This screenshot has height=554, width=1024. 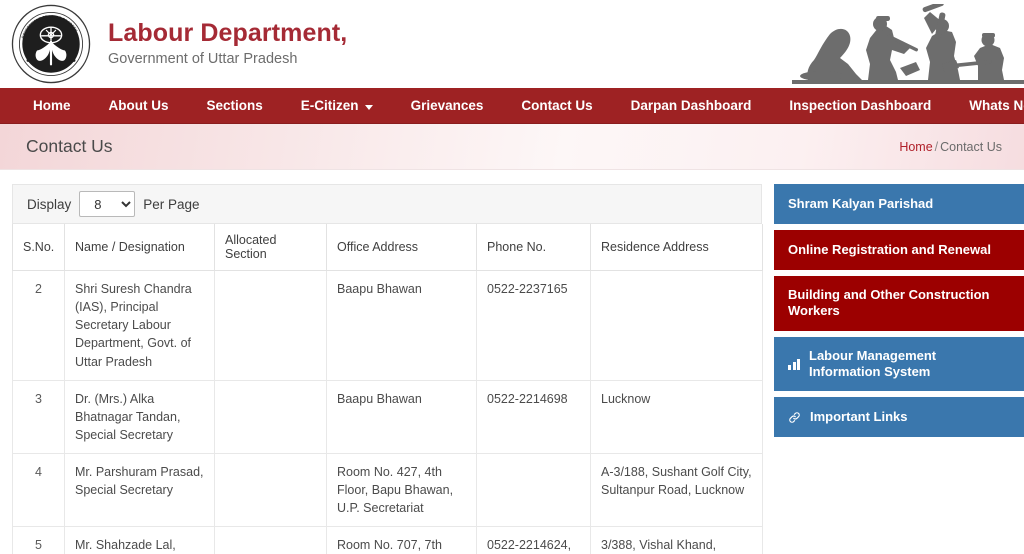 What do you see at coordinates (368, 107) in the screenshot?
I see `chevron-down-icon` at bounding box center [368, 107].